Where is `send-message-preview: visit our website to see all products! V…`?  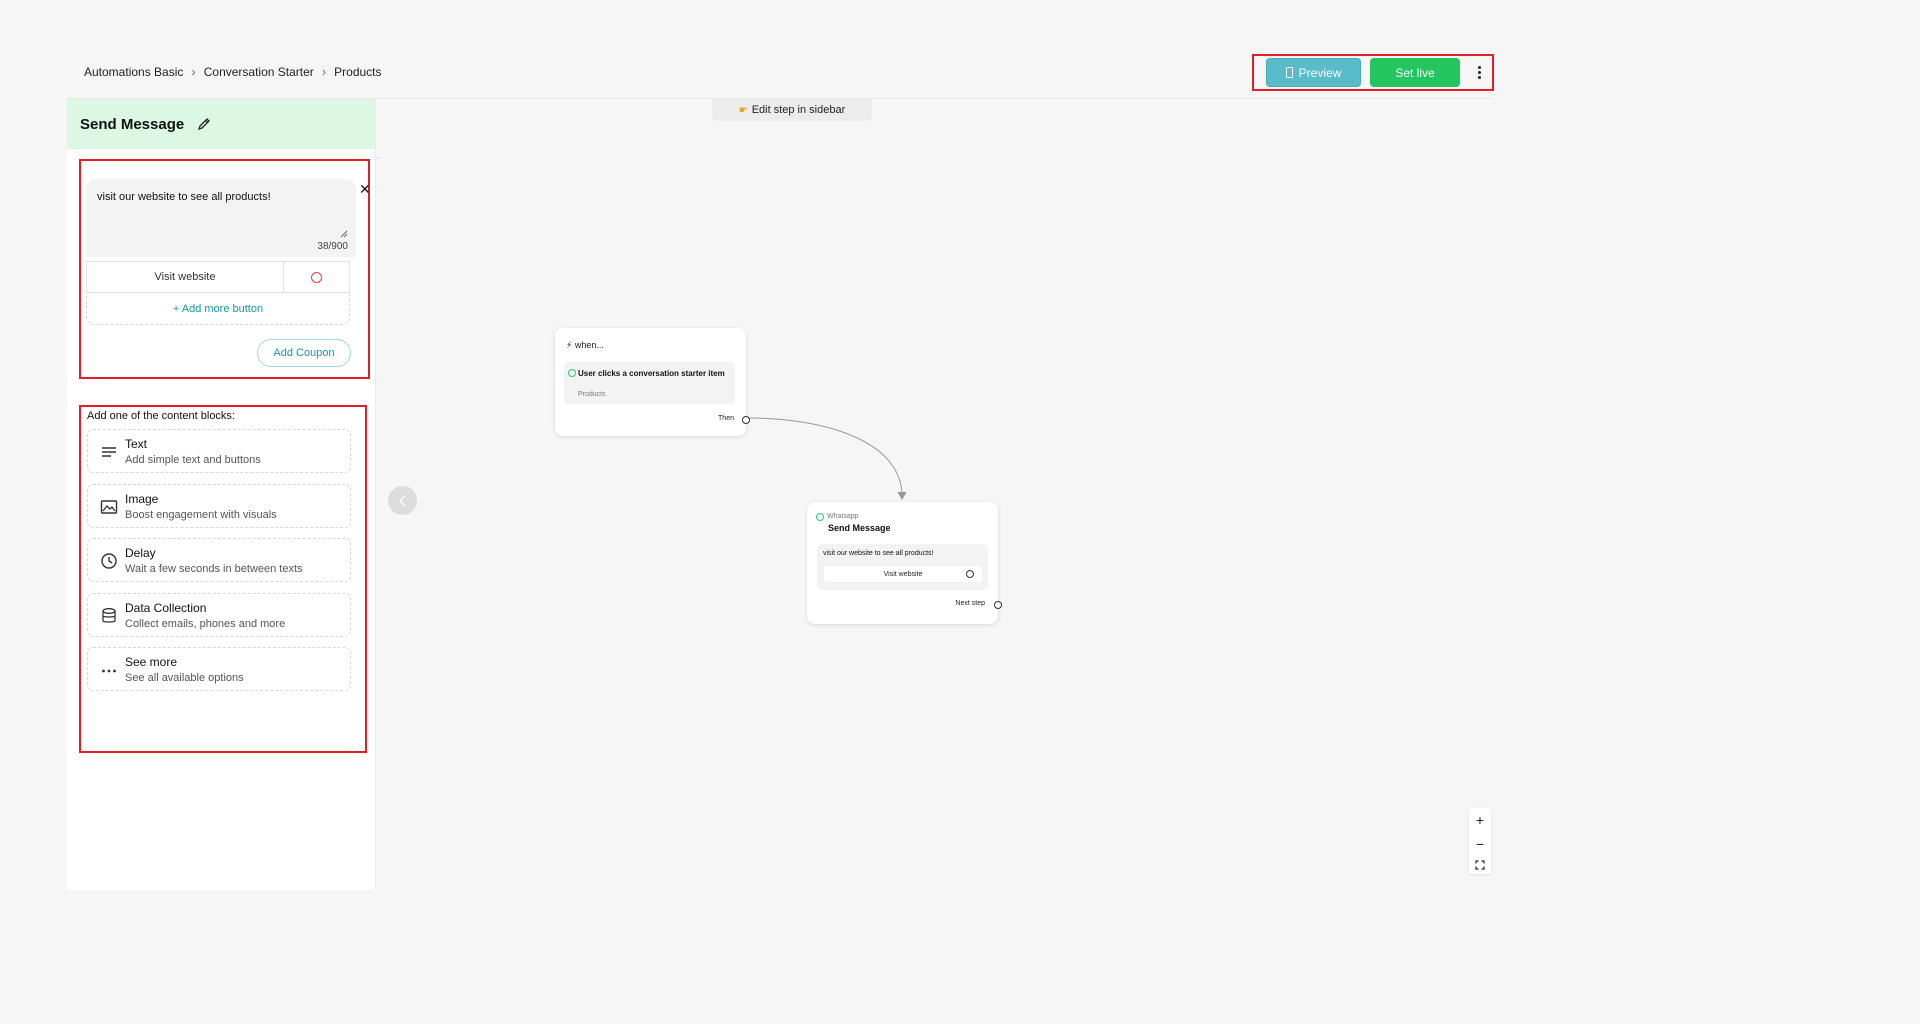 send-message-preview: visit our website to see all products! V… is located at coordinates (902, 567).